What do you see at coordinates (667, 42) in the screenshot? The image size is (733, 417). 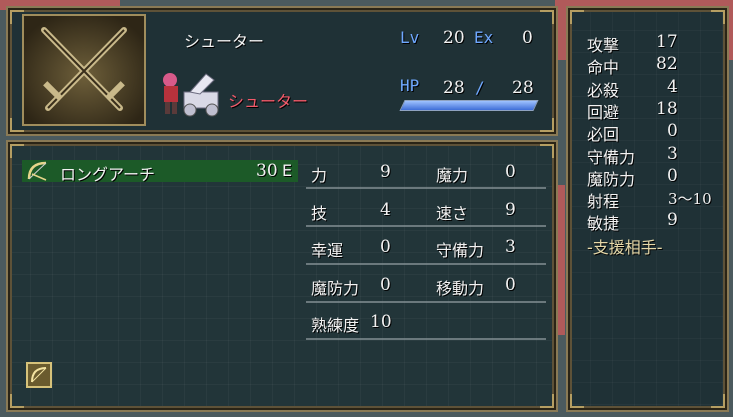 I see `battle-stat-value: 17` at bounding box center [667, 42].